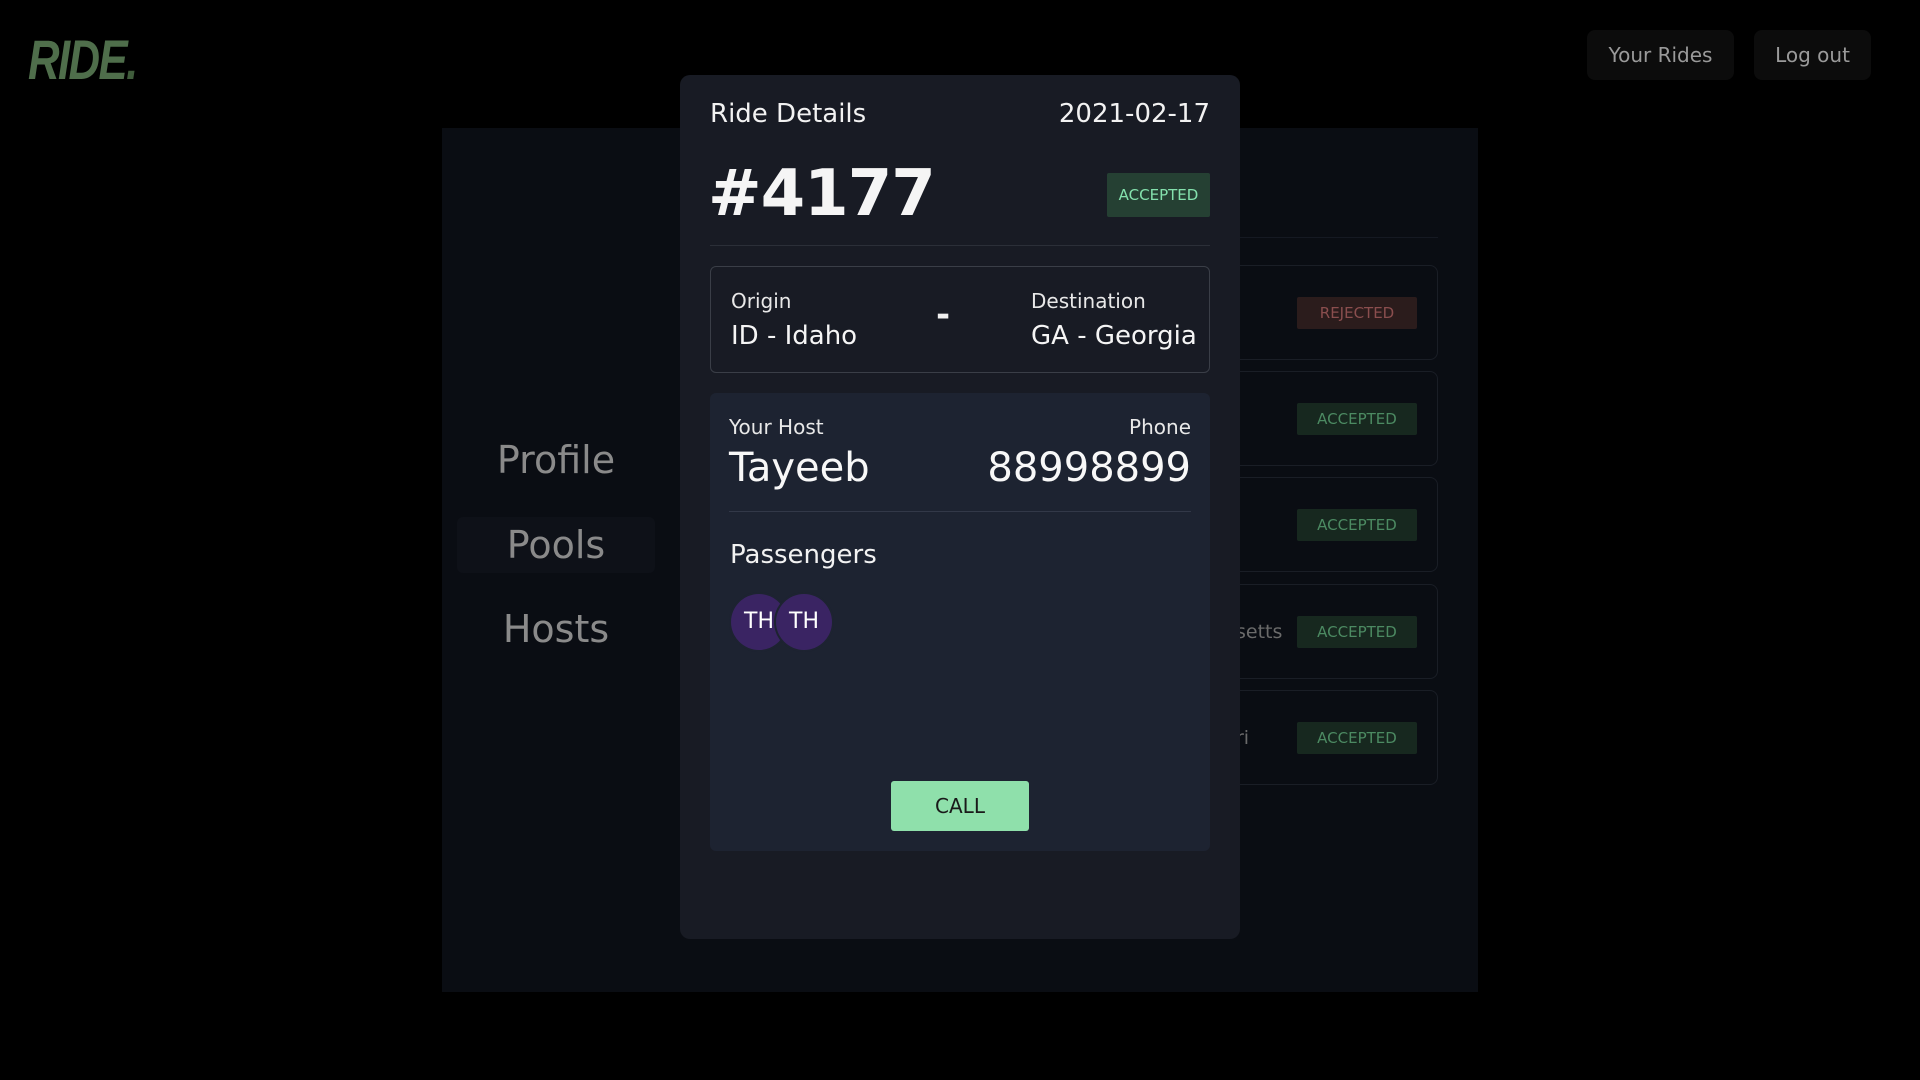 The width and height of the screenshot is (1920, 1080). What do you see at coordinates (1114, 336) in the screenshot?
I see `destination-value: GA - Georgia` at bounding box center [1114, 336].